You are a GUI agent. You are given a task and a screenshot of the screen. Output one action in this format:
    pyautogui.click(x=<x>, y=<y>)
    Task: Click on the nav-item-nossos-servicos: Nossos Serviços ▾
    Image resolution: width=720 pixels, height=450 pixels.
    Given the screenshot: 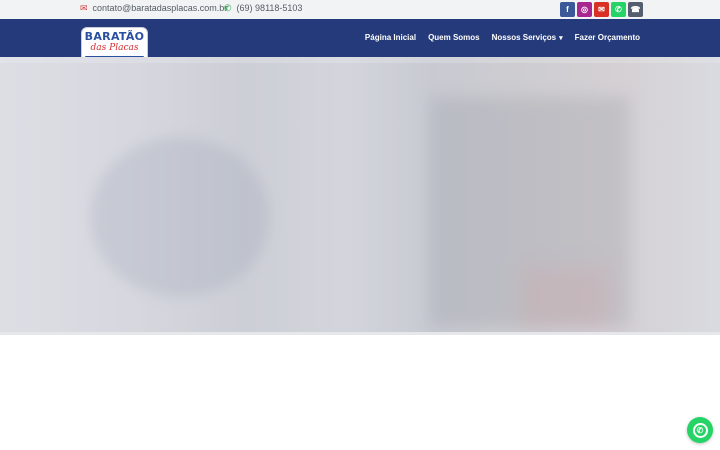 What is the action you would take?
    pyautogui.click(x=527, y=37)
    